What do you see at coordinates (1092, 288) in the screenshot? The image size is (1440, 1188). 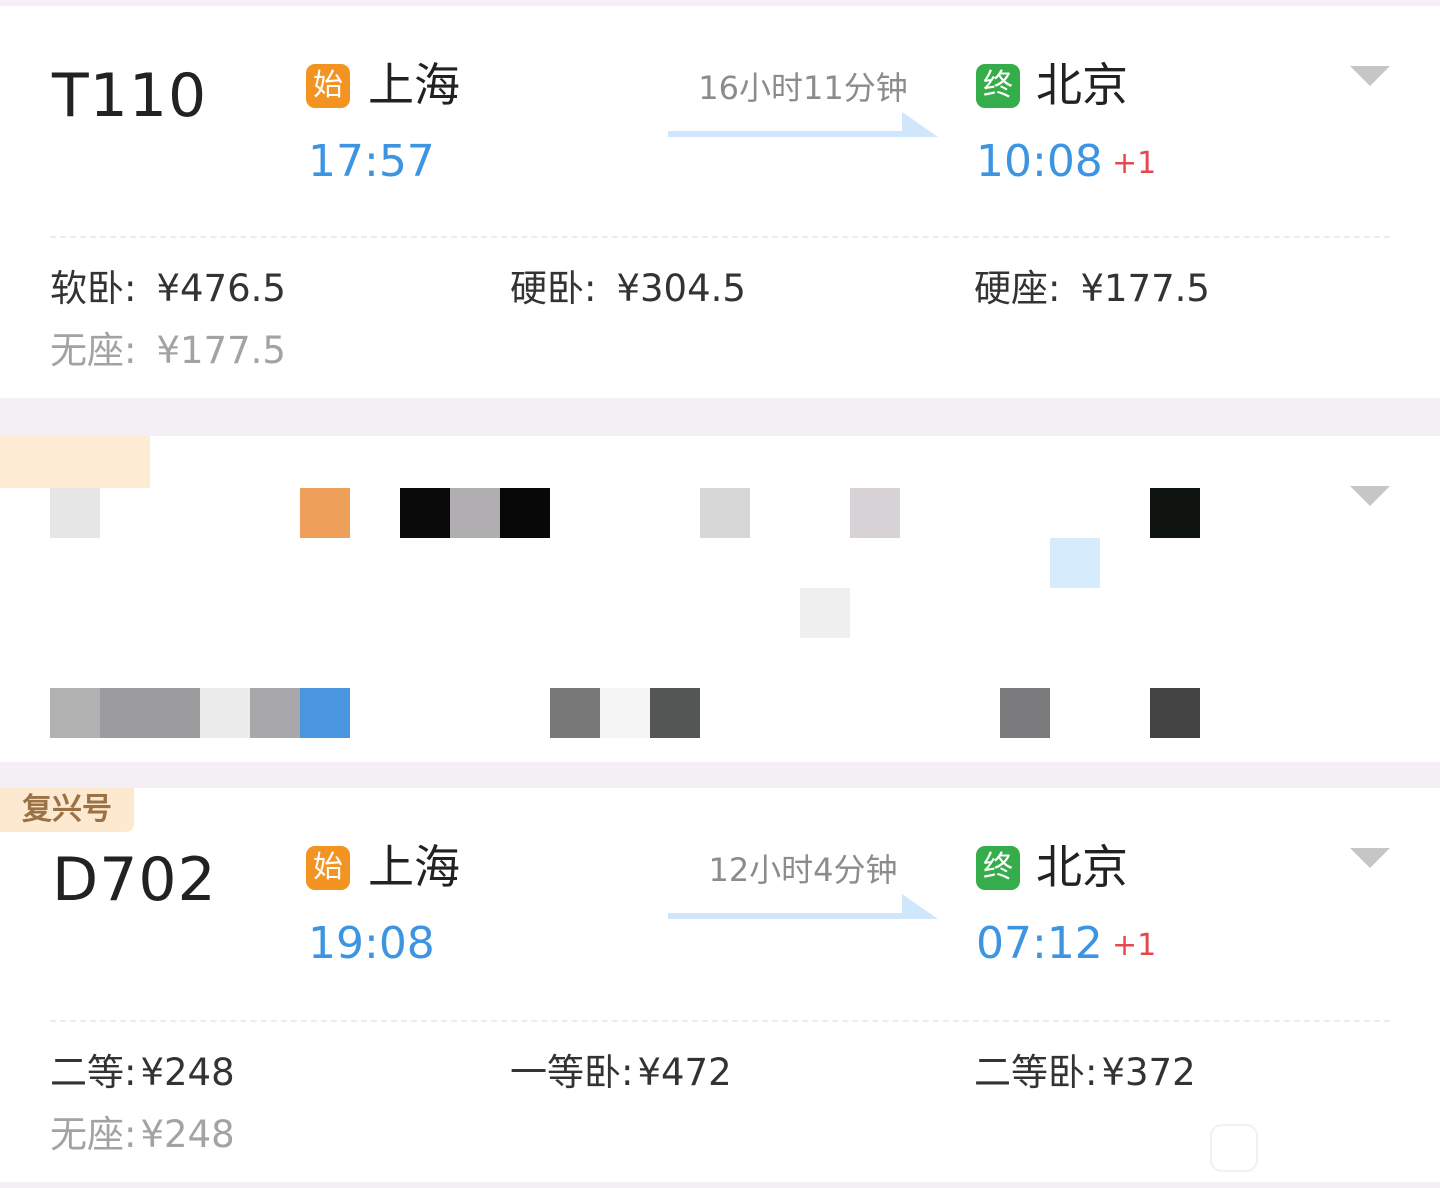 I see `seat-price-hard-seat: 硬座: ¥177.5` at bounding box center [1092, 288].